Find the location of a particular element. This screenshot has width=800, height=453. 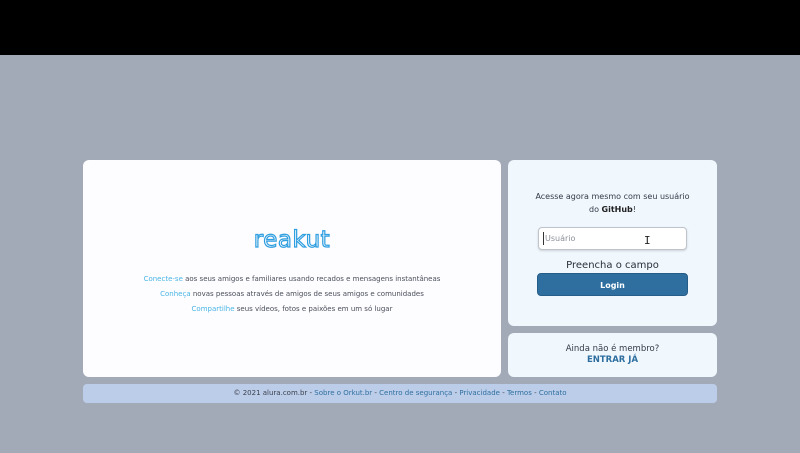

login-prompt-post: ! is located at coordinates (634, 209).